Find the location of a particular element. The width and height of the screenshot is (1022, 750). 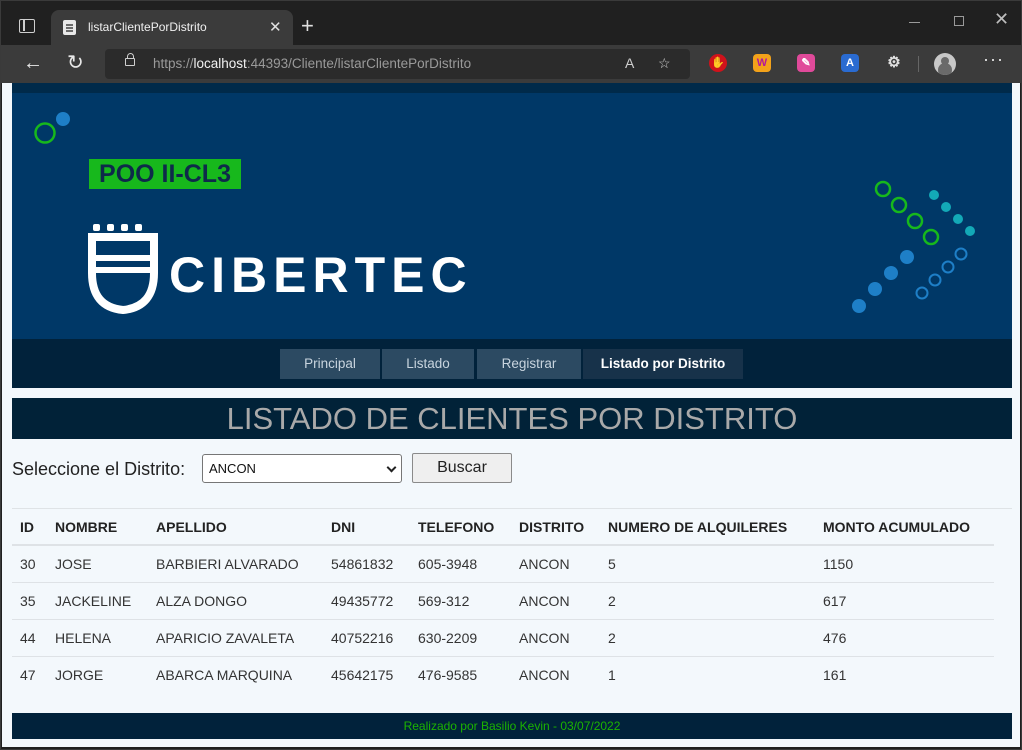

chevron-down-icon is located at coordinates (391, 467).